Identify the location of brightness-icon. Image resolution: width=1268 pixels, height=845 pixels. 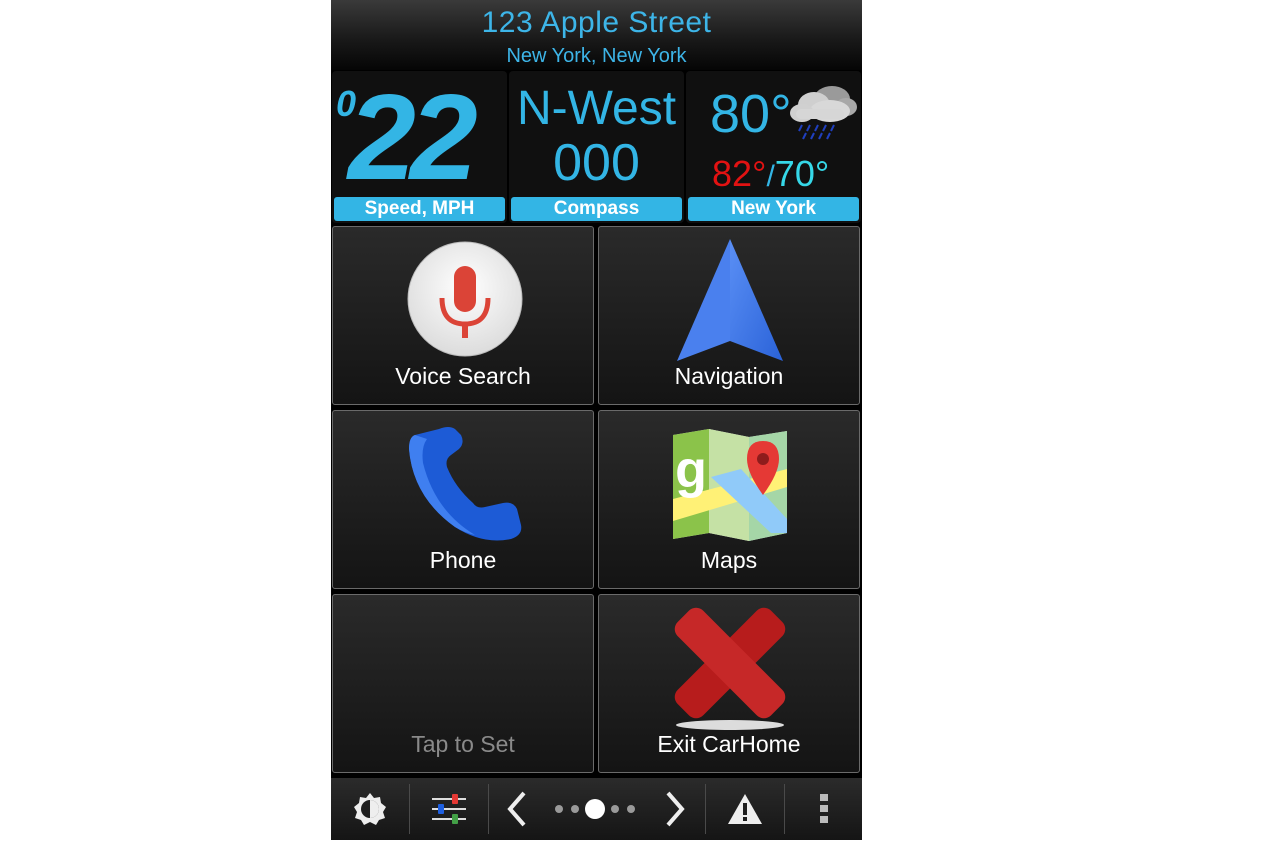
(369, 809).